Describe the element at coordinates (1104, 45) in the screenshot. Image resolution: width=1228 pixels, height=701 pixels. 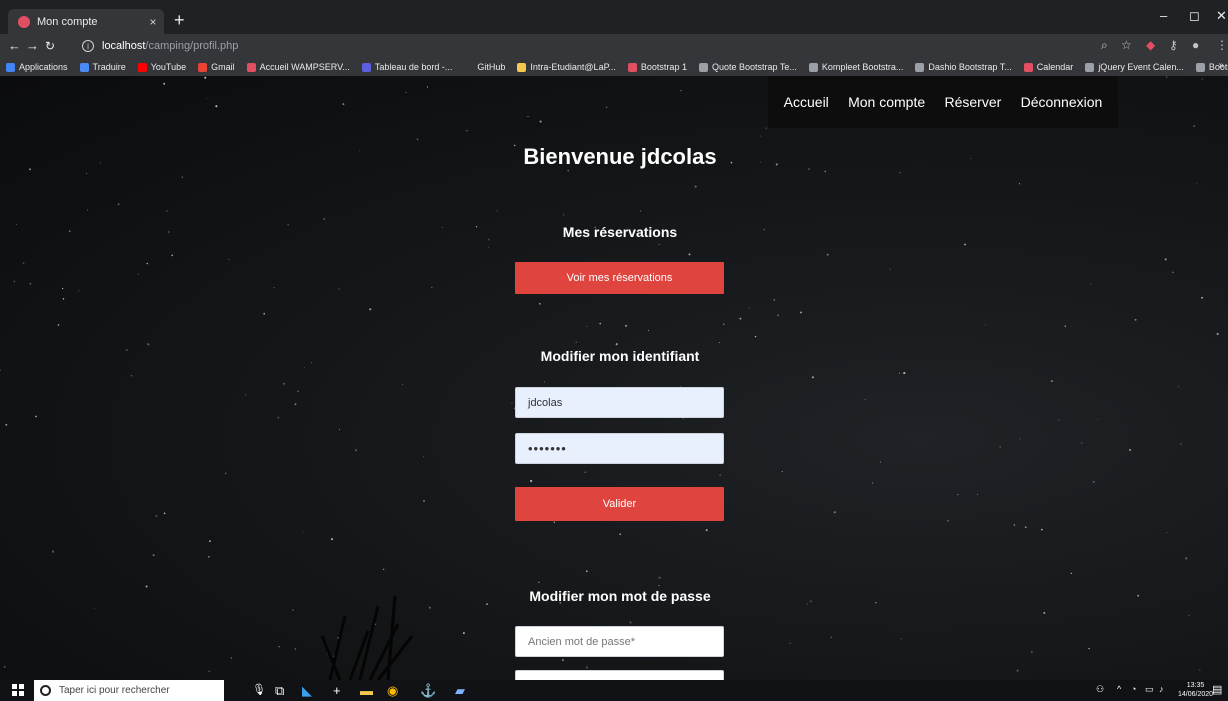
I see `zoom-icon: ⌕` at that location.